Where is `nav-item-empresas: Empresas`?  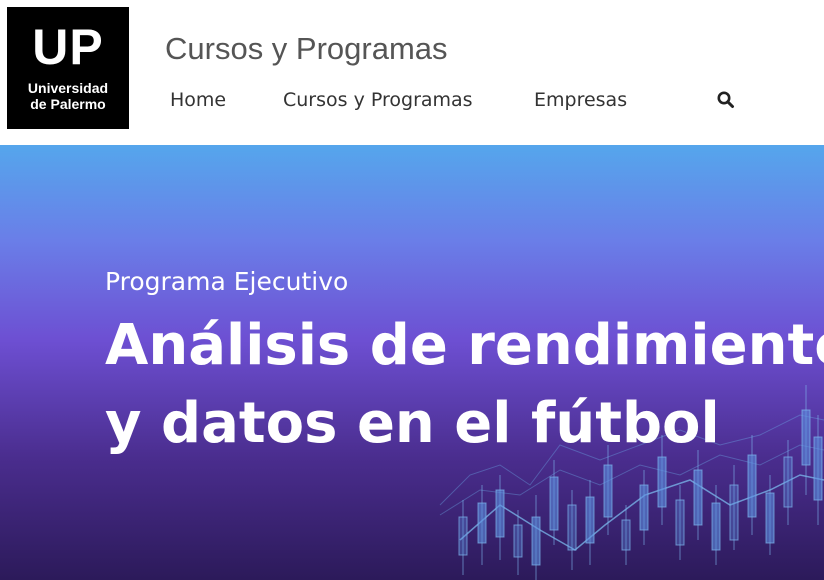 nav-item-empresas: Empresas is located at coordinates (580, 100).